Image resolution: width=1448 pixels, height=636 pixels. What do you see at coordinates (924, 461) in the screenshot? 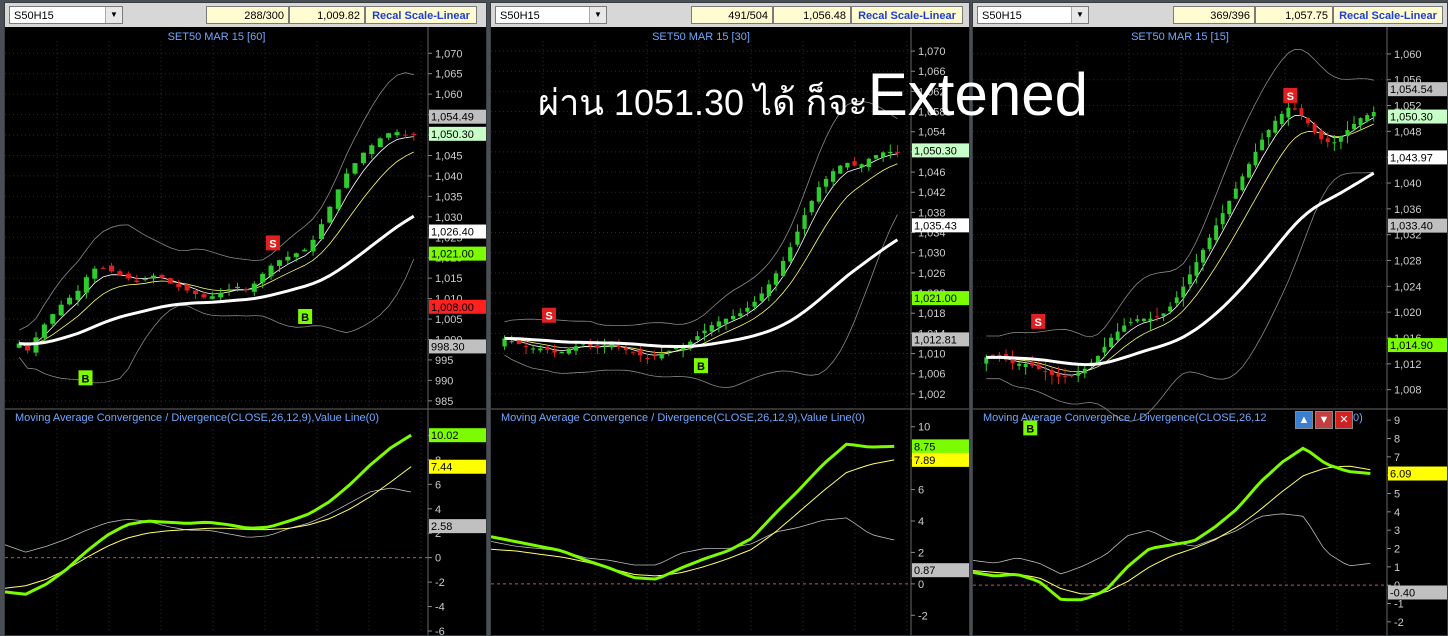
I see `macd-badge-label: 7.89` at bounding box center [924, 461].